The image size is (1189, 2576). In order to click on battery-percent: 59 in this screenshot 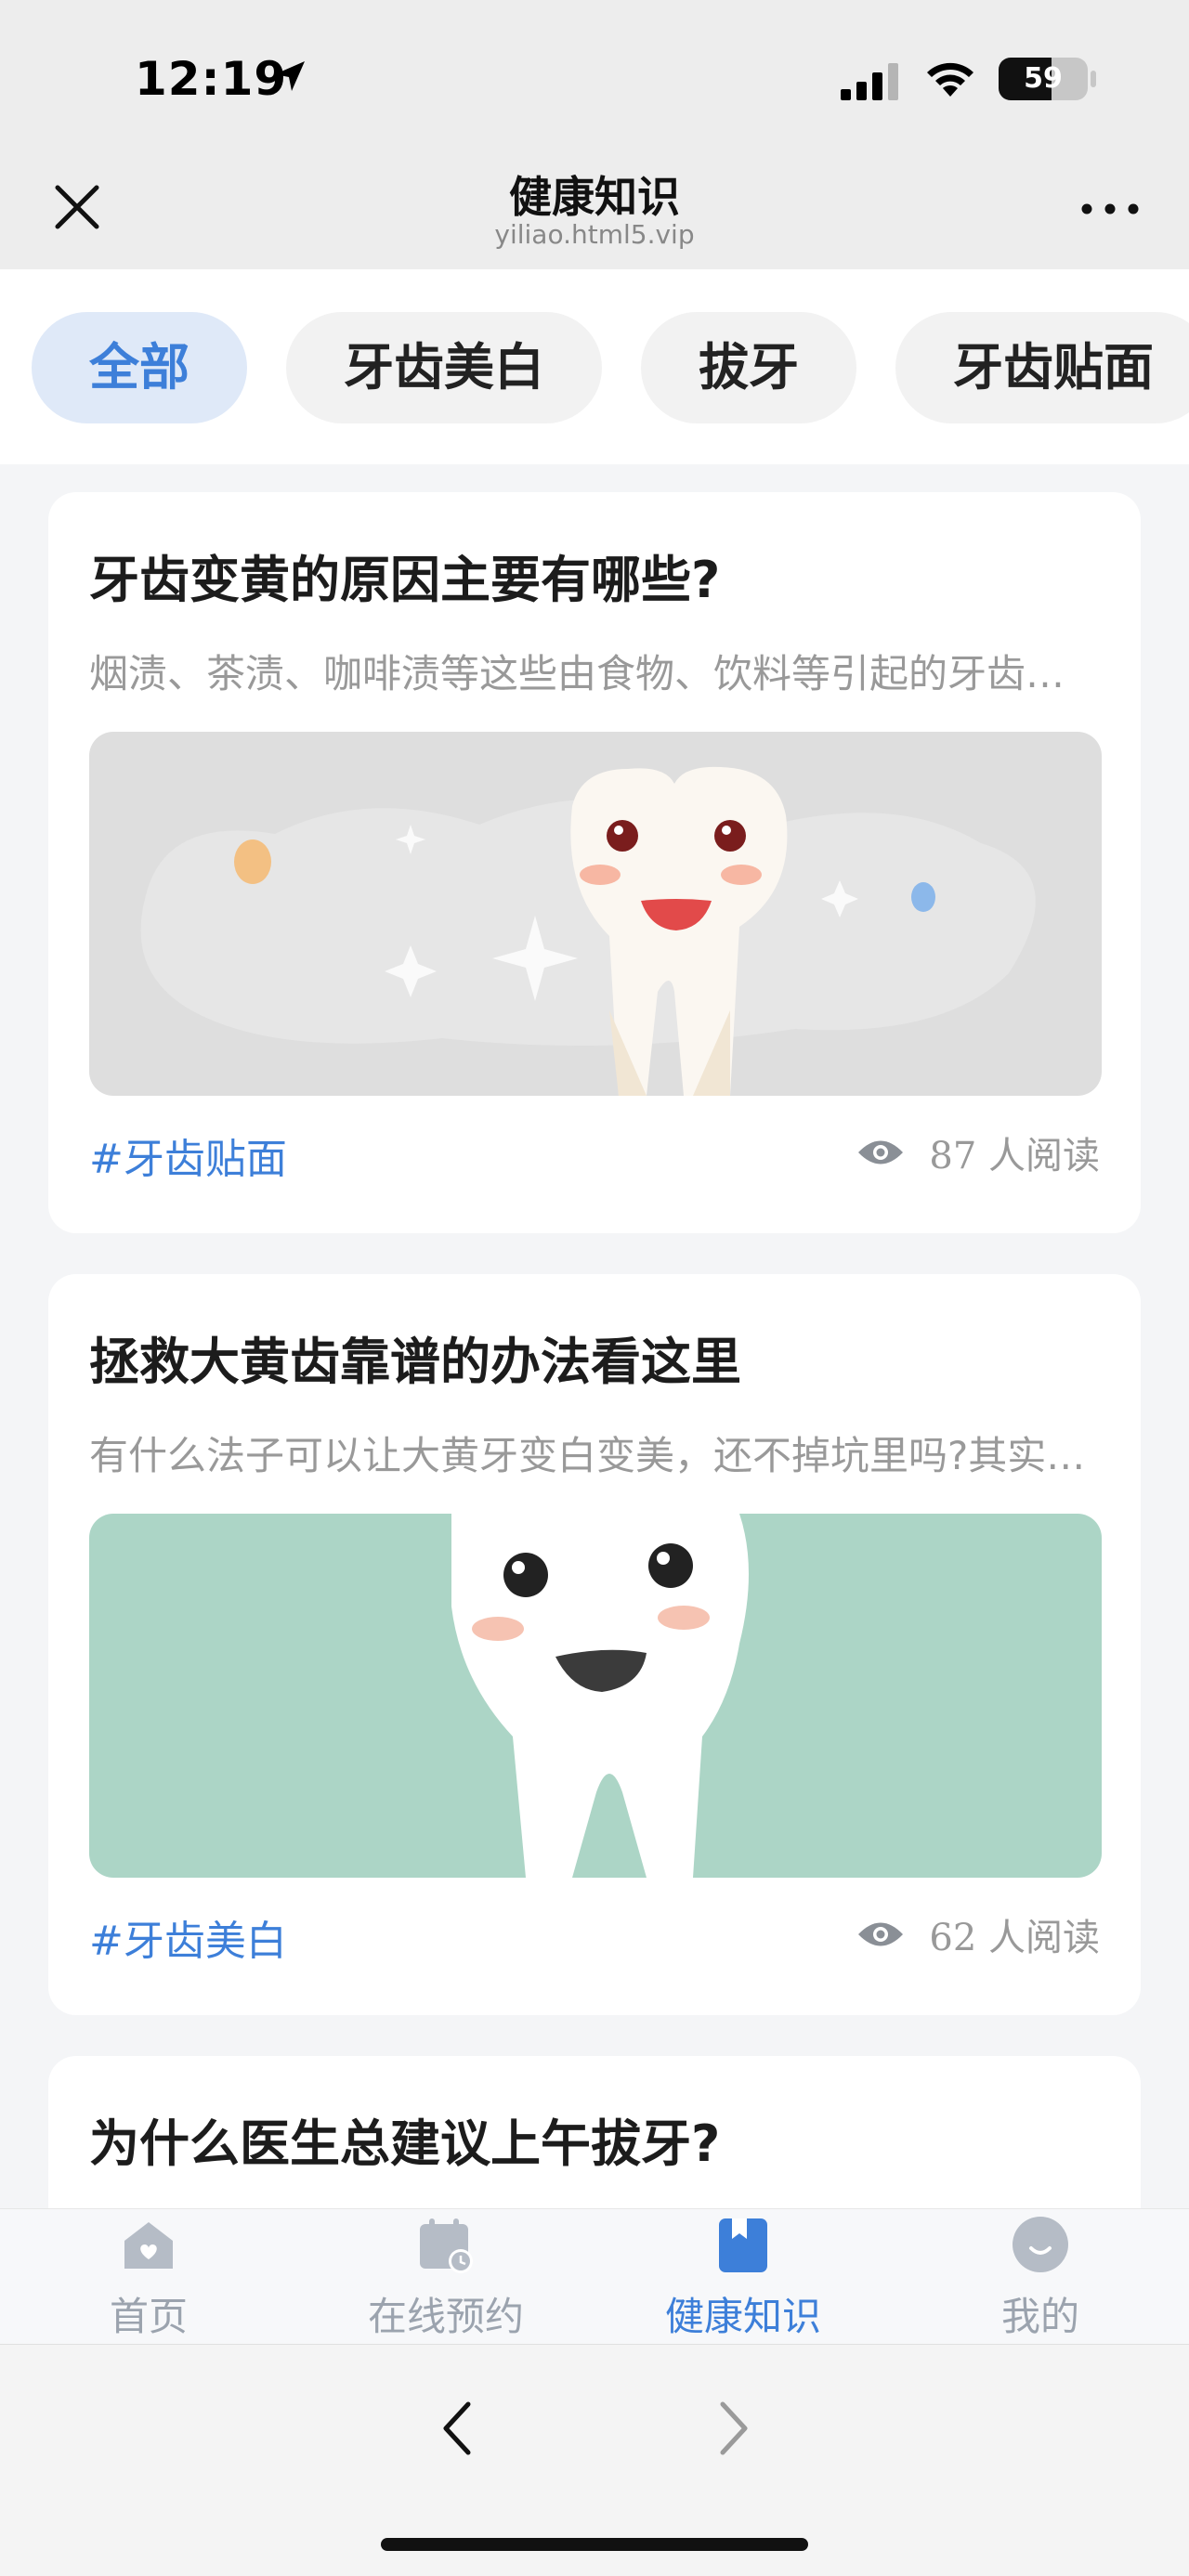, I will do `click(1043, 78)`.